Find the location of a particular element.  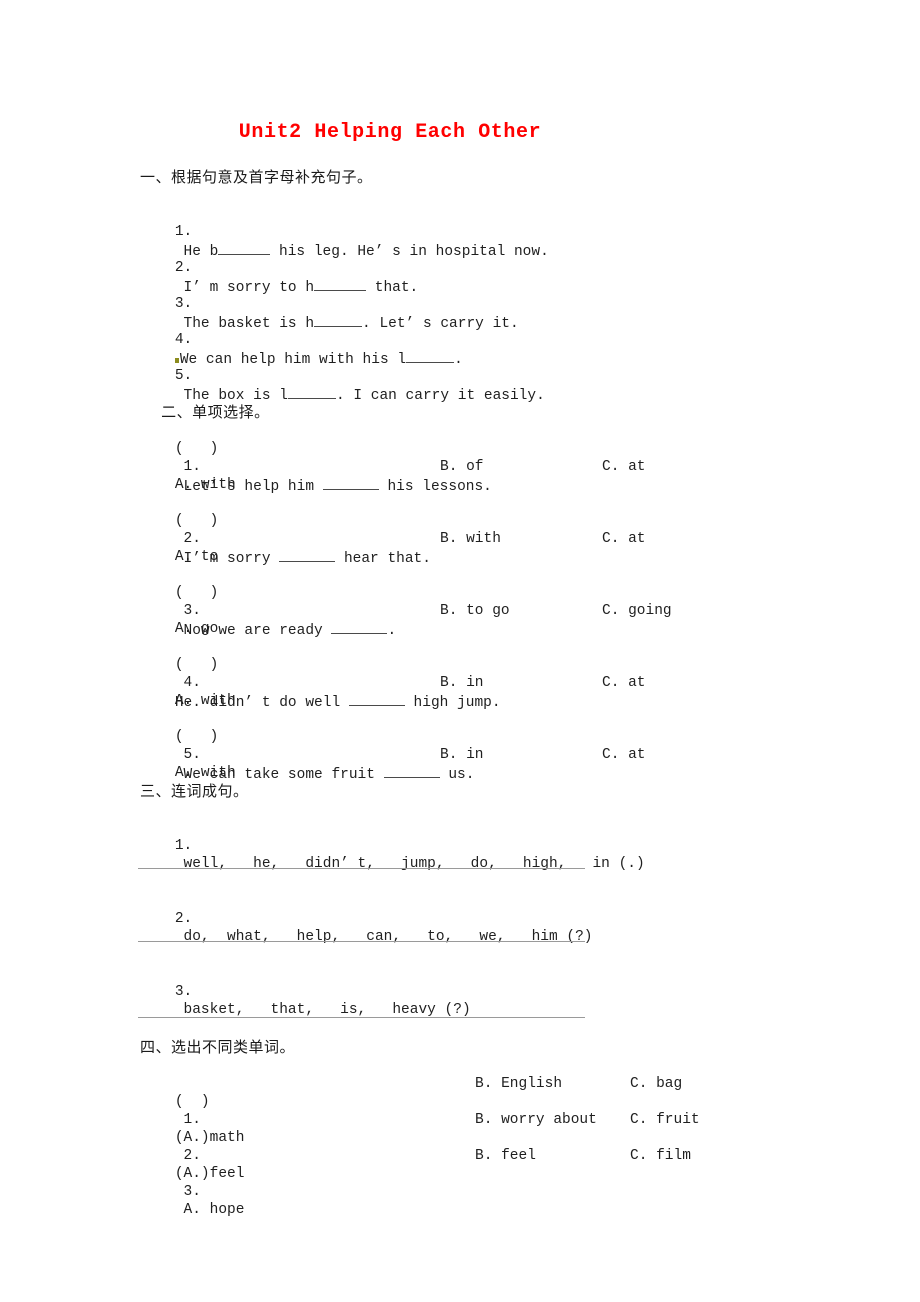

option-c: C. film is located at coordinates (660, 1156).